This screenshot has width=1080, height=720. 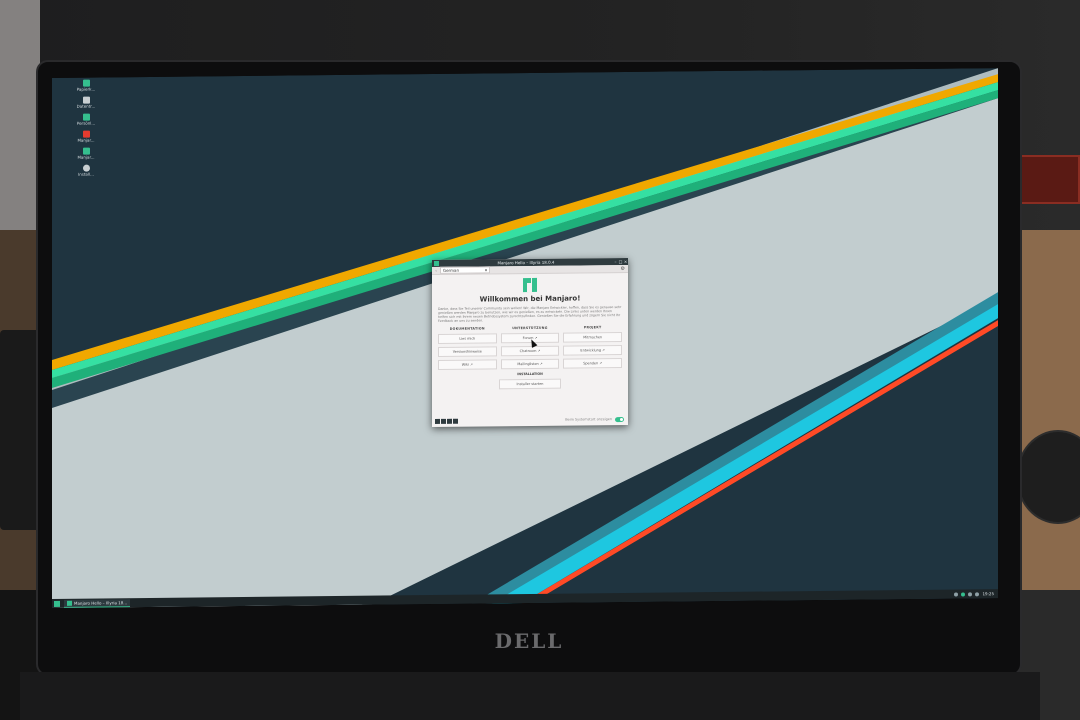 What do you see at coordinates (467, 328) in the screenshot?
I see `column-heading-documentation: DOKUMENTATION` at bounding box center [467, 328].